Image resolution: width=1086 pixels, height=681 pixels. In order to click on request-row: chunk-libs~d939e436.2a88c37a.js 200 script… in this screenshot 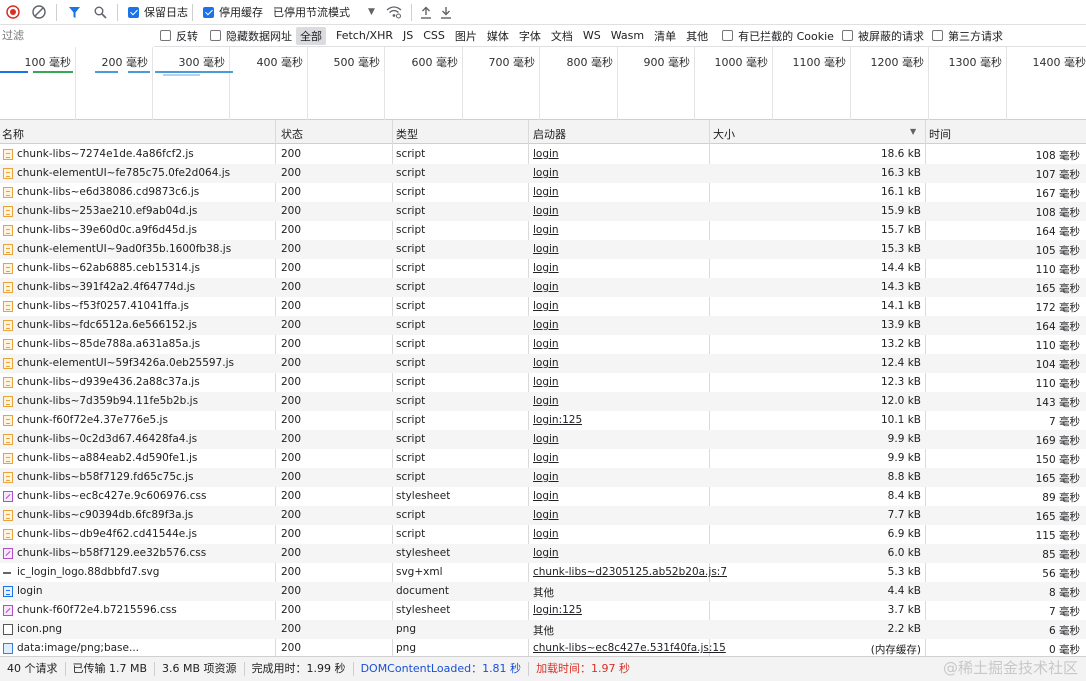, I will do `click(543, 382)`.